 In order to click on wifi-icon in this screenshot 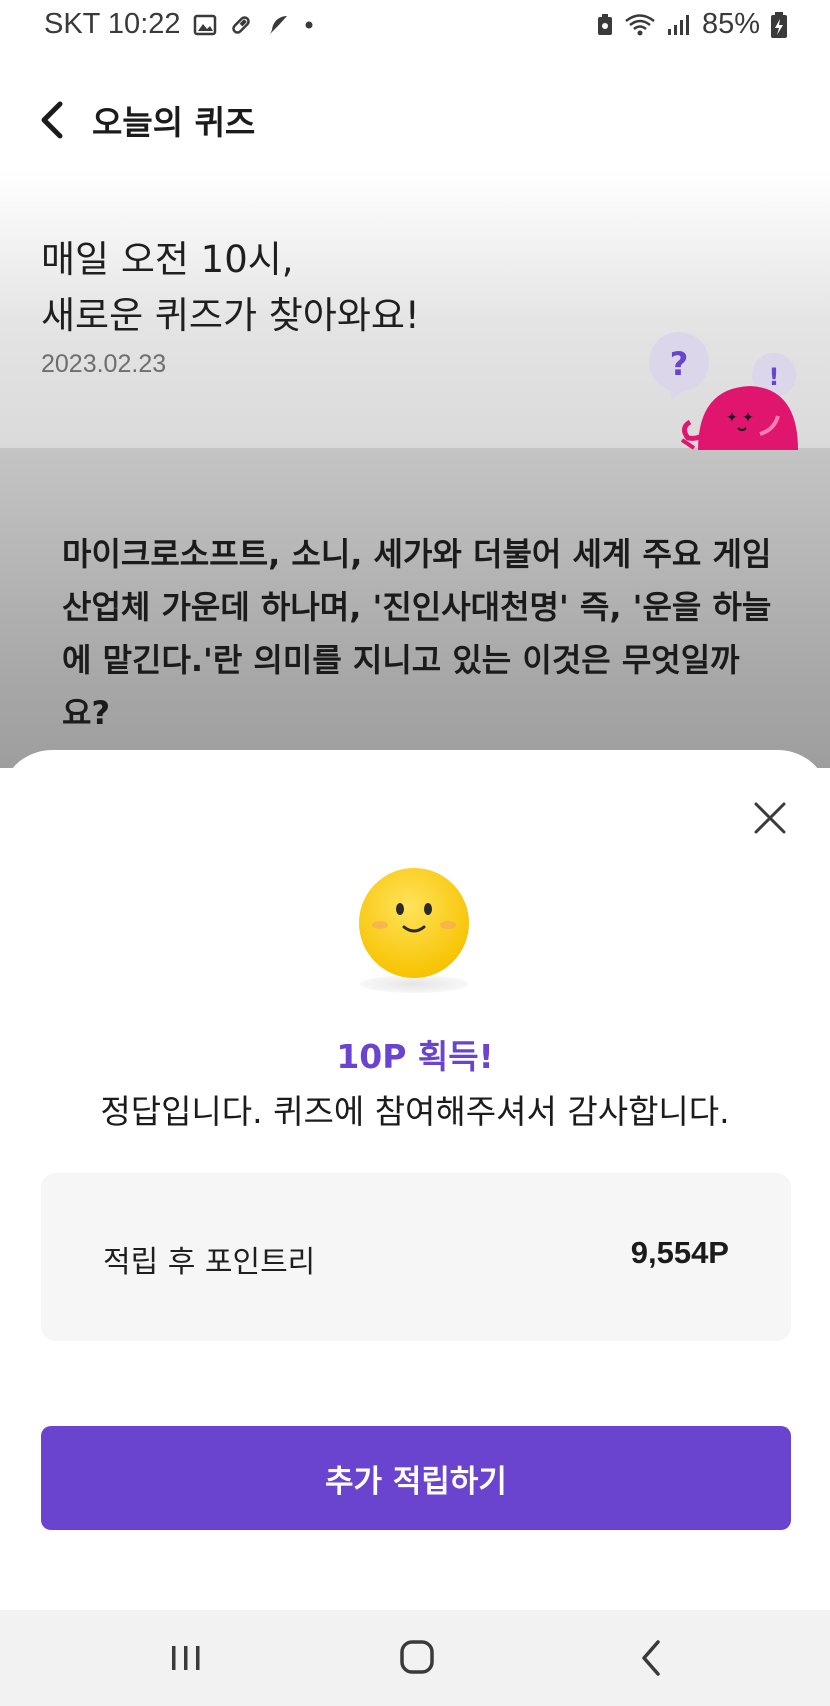, I will do `click(640, 24)`.